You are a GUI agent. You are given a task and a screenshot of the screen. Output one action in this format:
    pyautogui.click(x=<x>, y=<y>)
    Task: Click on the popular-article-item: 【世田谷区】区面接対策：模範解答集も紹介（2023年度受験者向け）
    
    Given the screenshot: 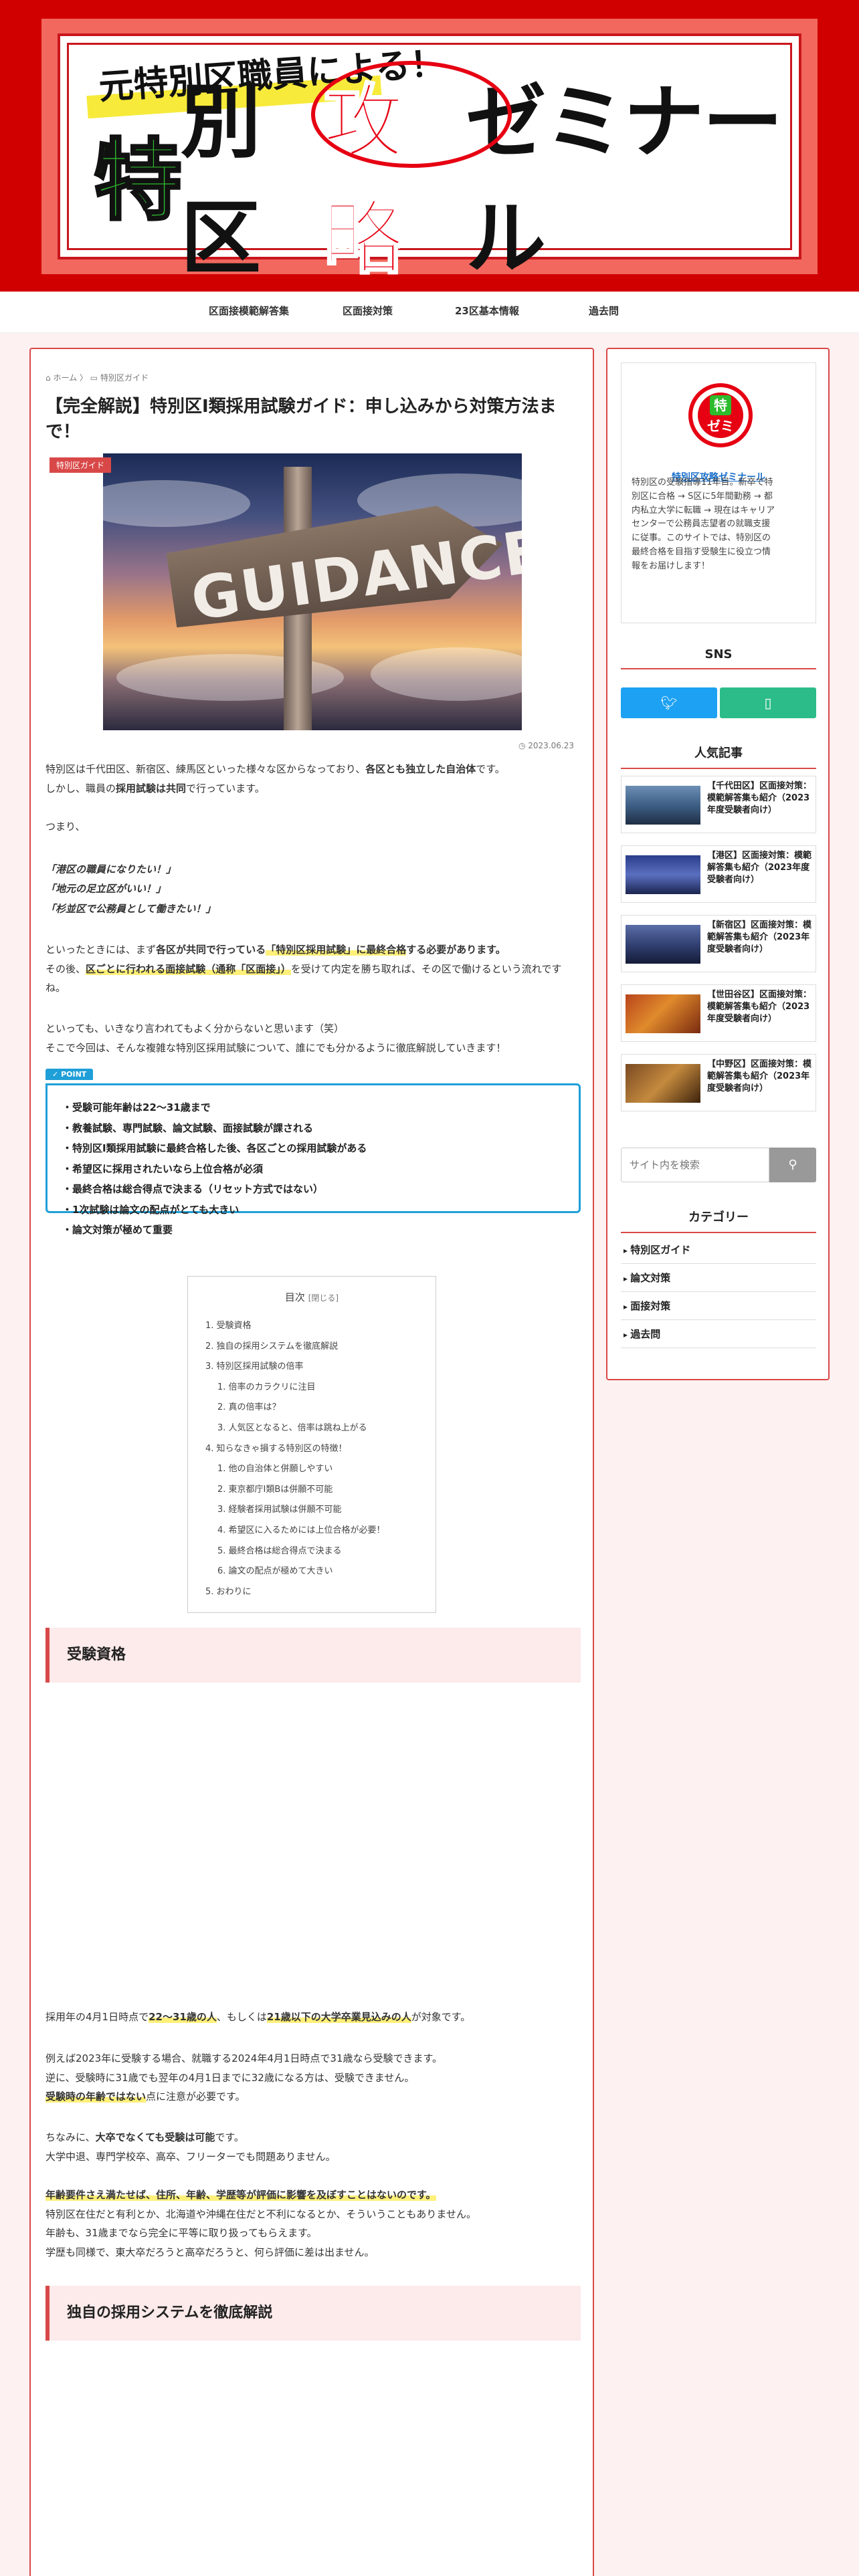 What is the action you would take?
    pyautogui.click(x=718, y=1013)
    